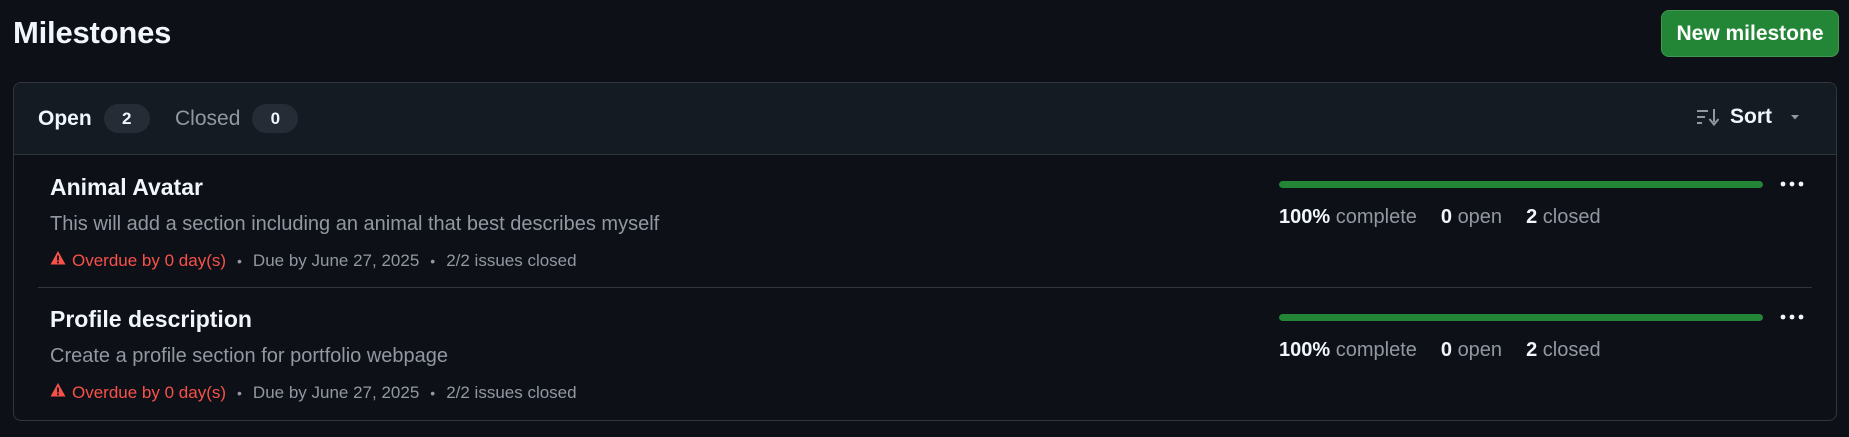 The image size is (1849, 437). What do you see at coordinates (94, 118) in the screenshot?
I see `tab-open: Open 2` at bounding box center [94, 118].